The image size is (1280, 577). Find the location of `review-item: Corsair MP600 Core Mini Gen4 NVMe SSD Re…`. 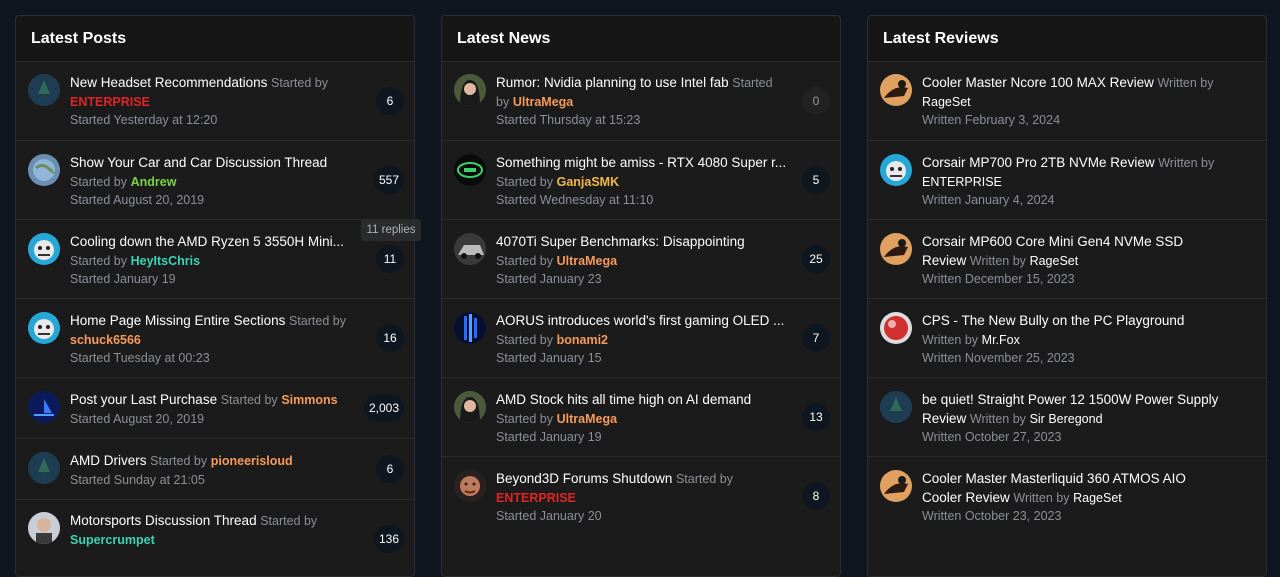

review-item: Corsair MP600 Core Mini Gen4 NVMe SSD Re… is located at coordinates (1067, 259).